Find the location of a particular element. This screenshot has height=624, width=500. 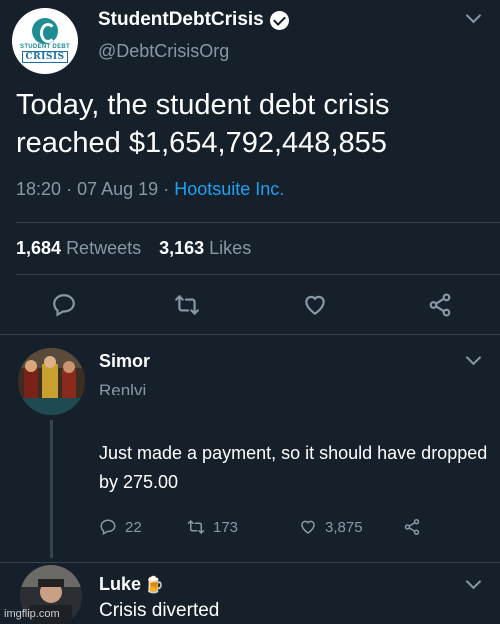

thread-line is located at coordinates (51, 489).